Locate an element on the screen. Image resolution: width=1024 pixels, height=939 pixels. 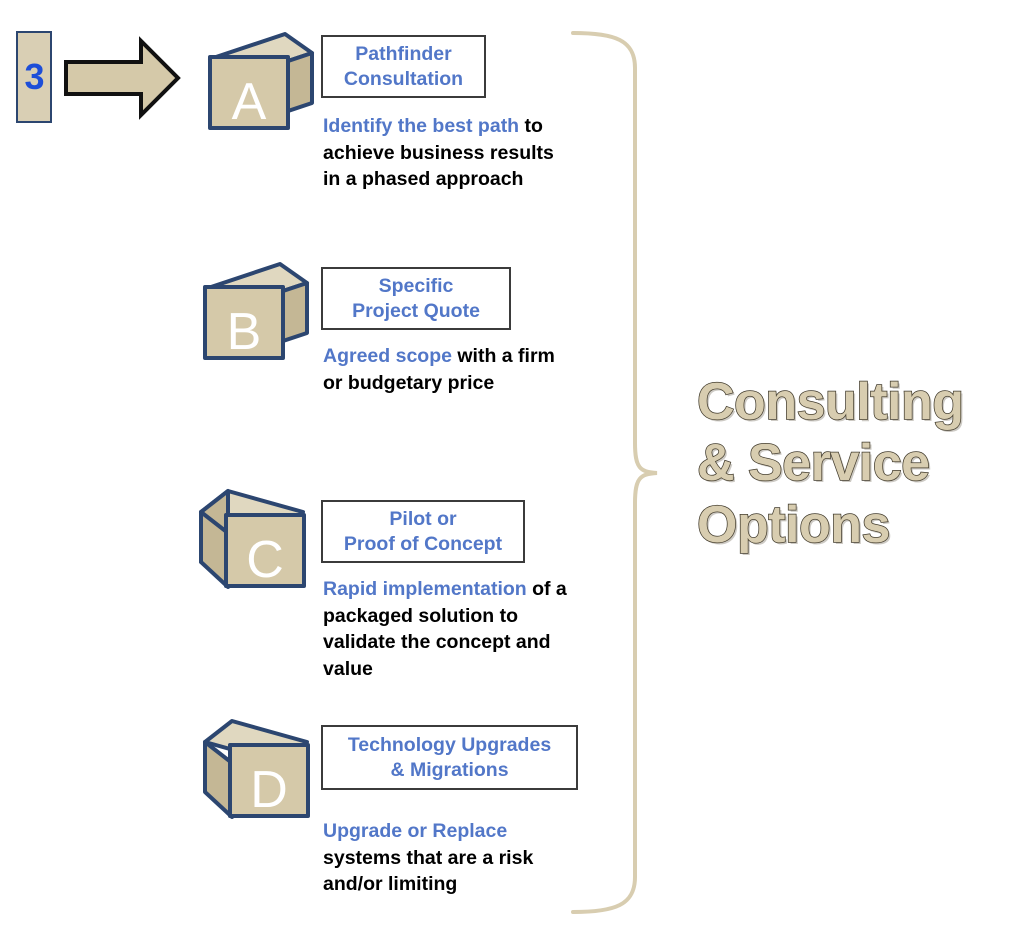
title-box-c: Pilot or Proof of Concept is located at coordinates (423, 531).